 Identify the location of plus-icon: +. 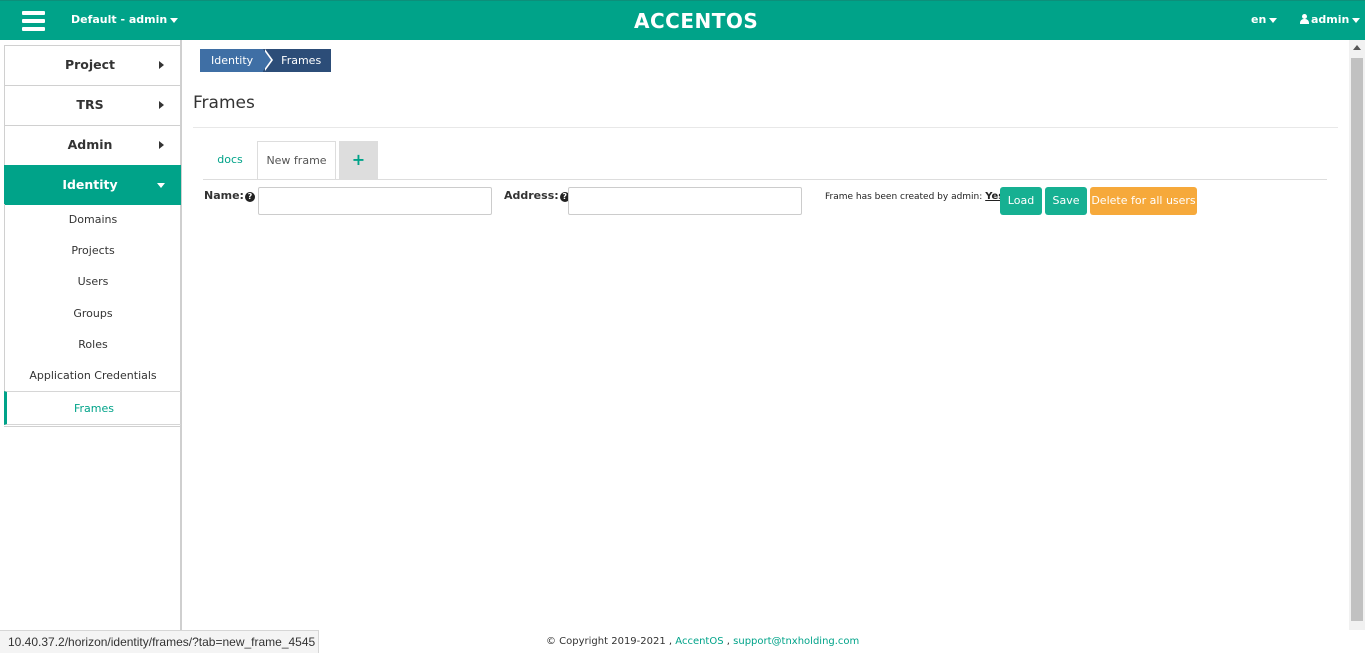
(358, 159).